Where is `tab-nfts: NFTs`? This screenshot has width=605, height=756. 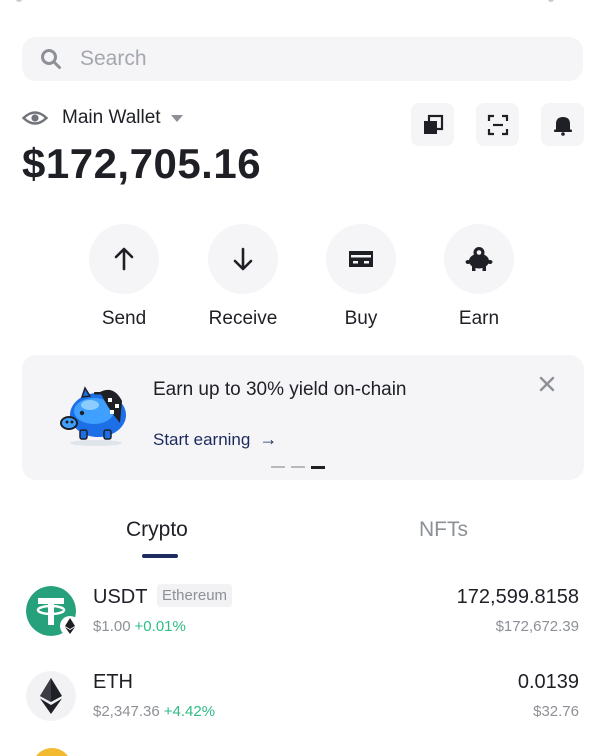
tab-nfts: NFTs is located at coordinates (443, 530).